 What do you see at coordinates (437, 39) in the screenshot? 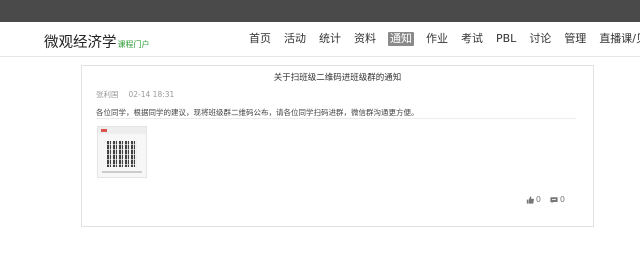
I see `nav-item-homework: 作业` at bounding box center [437, 39].